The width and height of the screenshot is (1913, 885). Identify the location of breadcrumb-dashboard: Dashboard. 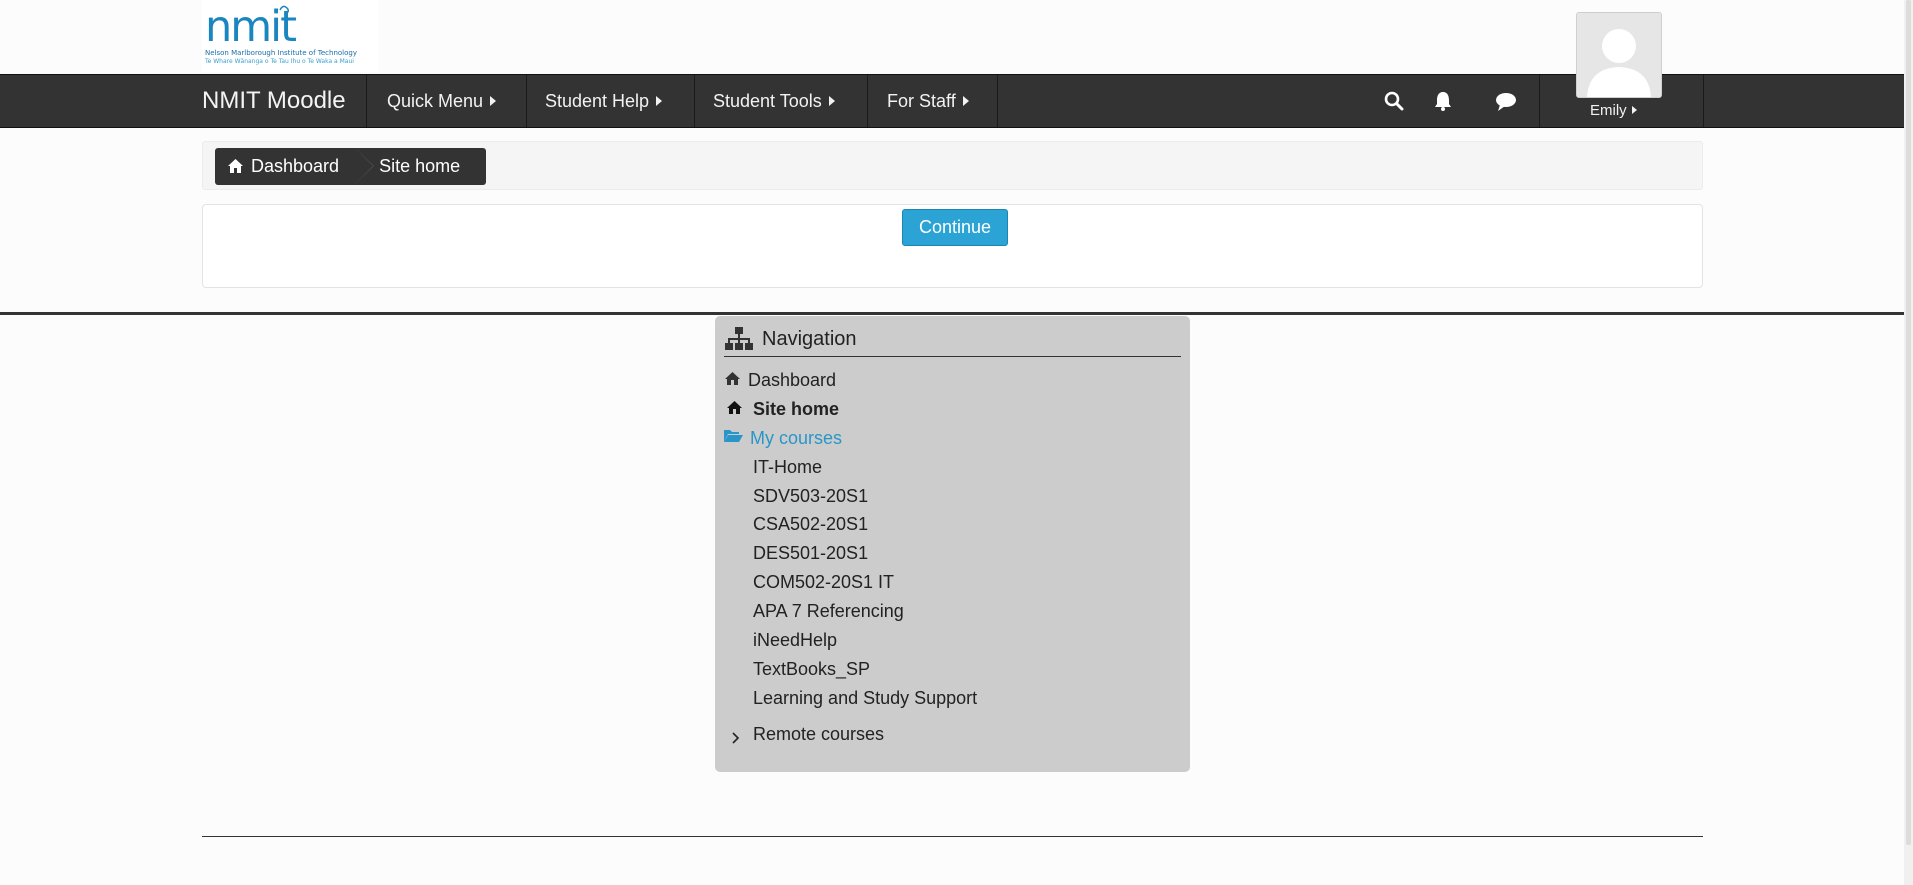
(295, 167).